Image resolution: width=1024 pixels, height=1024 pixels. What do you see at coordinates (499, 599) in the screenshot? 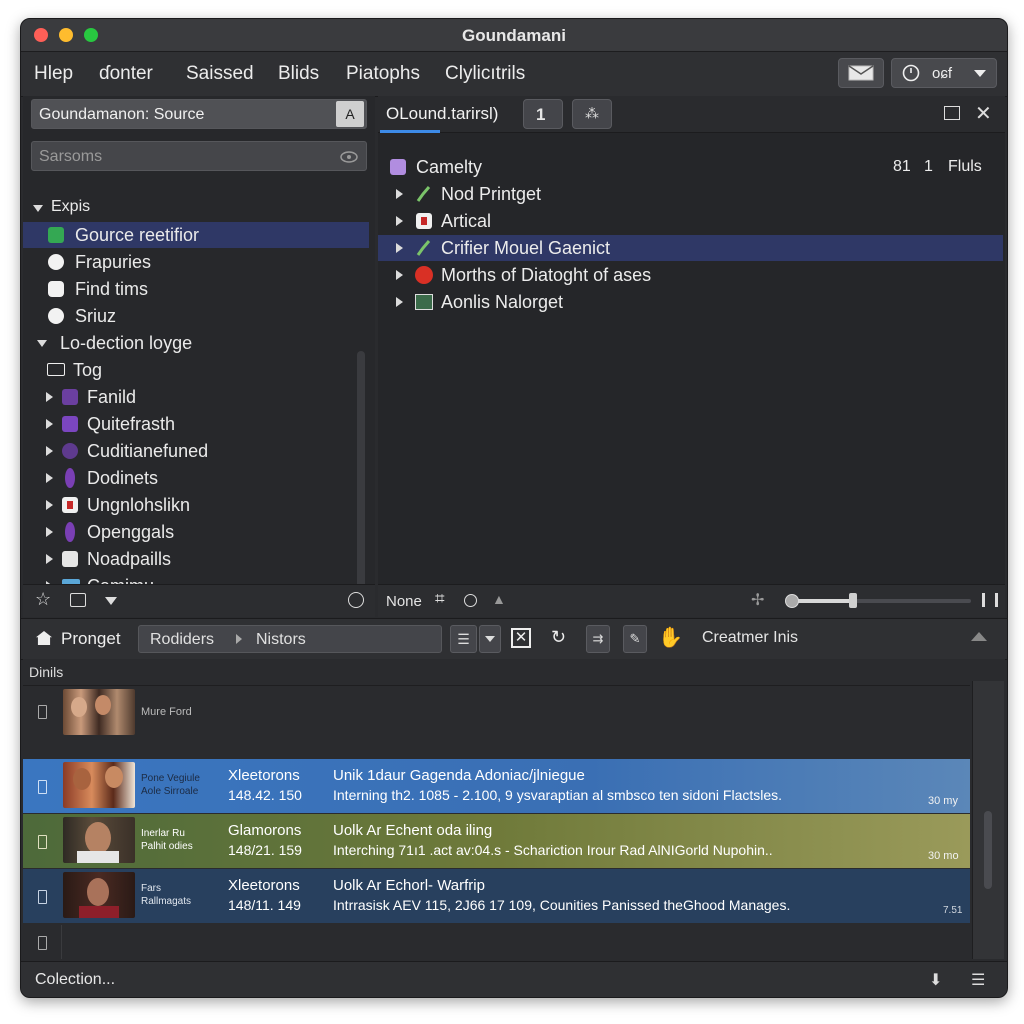
I see `person-icon: ▲` at bounding box center [499, 599].